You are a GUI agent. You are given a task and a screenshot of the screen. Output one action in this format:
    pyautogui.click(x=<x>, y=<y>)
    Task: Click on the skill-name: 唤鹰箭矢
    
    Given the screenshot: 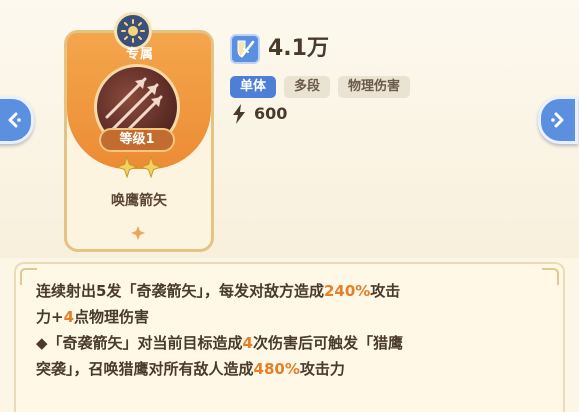 What is the action you would take?
    pyautogui.click(x=139, y=201)
    